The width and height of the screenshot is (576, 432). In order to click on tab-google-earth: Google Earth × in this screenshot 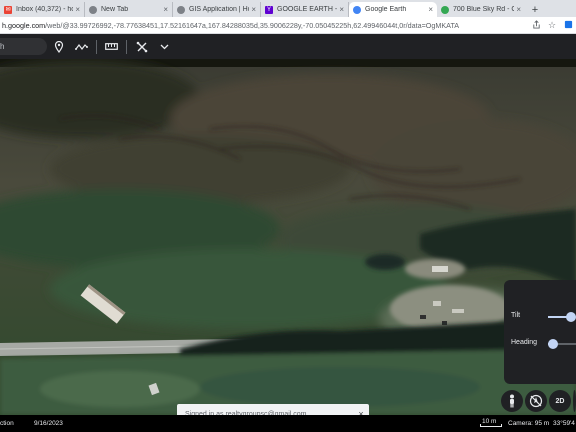, I will do `click(393, 9)`.